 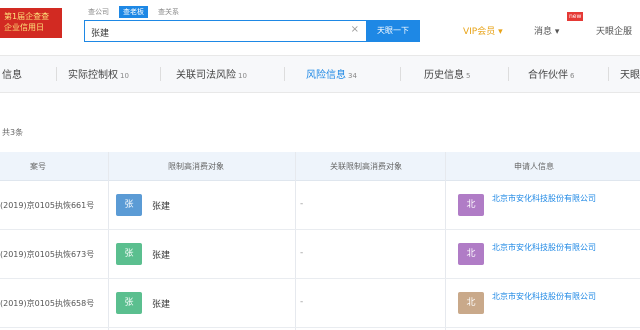 I want to click on vip-label: VIP会员, so click(x=479, y=32).